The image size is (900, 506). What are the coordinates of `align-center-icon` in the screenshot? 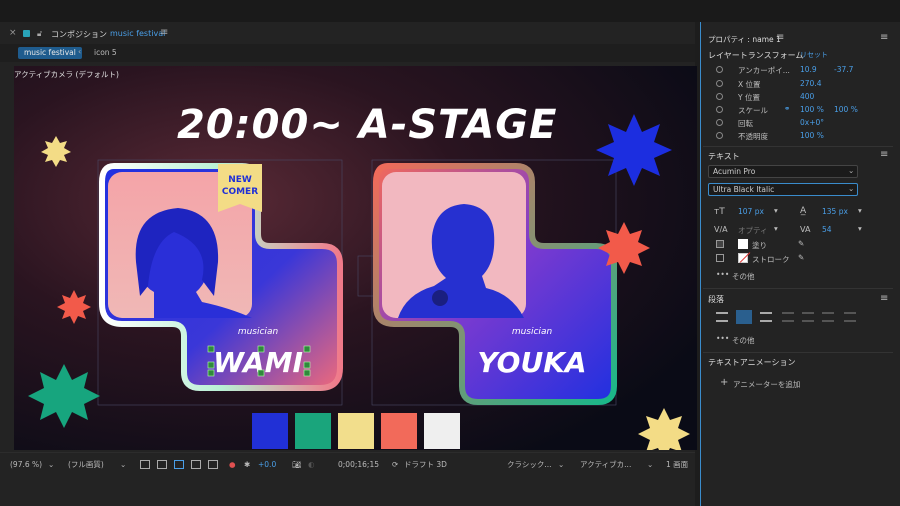 It's located at (744, 317).